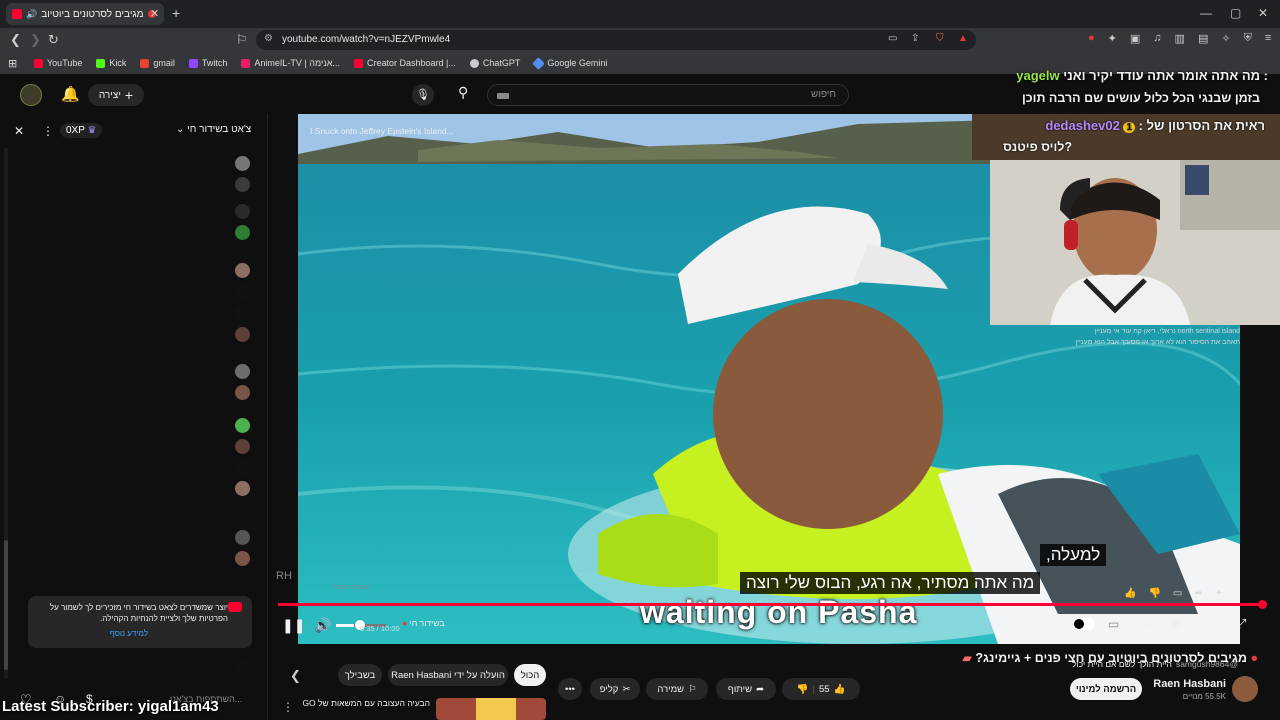  Describe the element at coordinates (242, 40) in the screenshot. I see `bookmark-icon: ⚐` at that location.